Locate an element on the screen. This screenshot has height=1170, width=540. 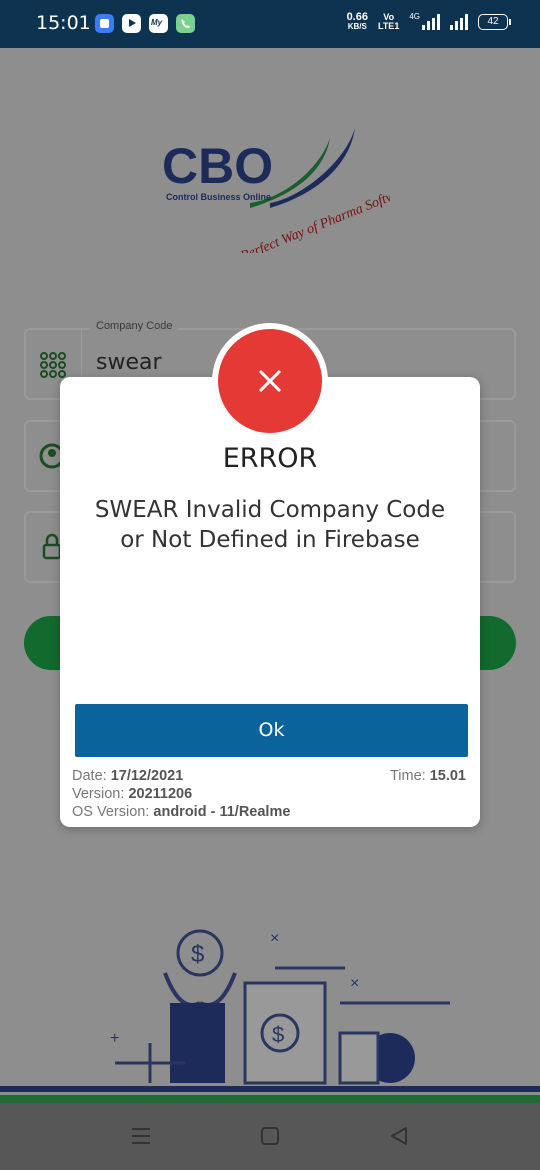
status-bar: 15:01 My 0.66 KB/S Vo LTE1 4G 42 is located at coordinates (270, 24).